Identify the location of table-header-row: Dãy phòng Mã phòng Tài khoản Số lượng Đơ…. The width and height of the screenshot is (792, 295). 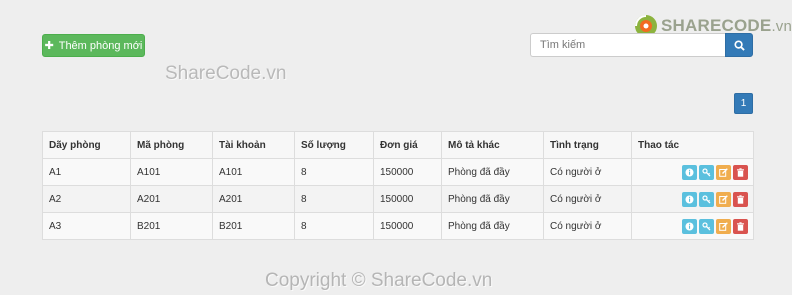
(398, 145).